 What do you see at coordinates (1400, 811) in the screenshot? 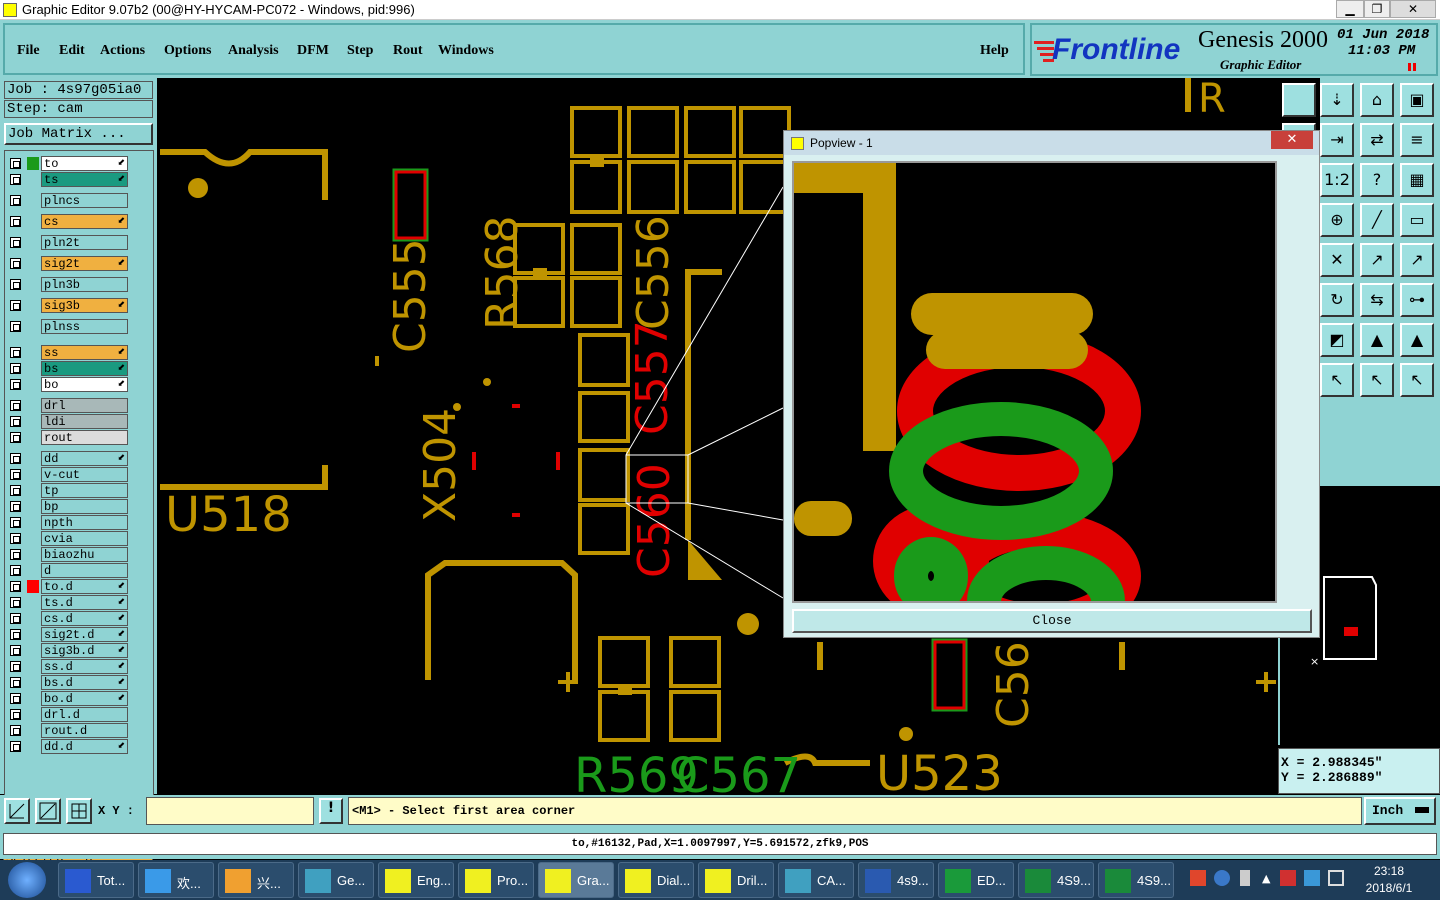
I see `unit-selector: Inch` at bounding box center [1400, 811].